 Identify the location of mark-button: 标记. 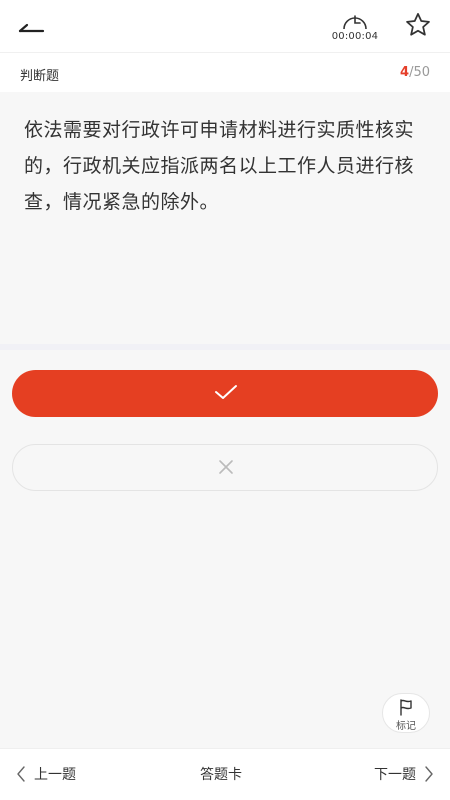
(406, 713).